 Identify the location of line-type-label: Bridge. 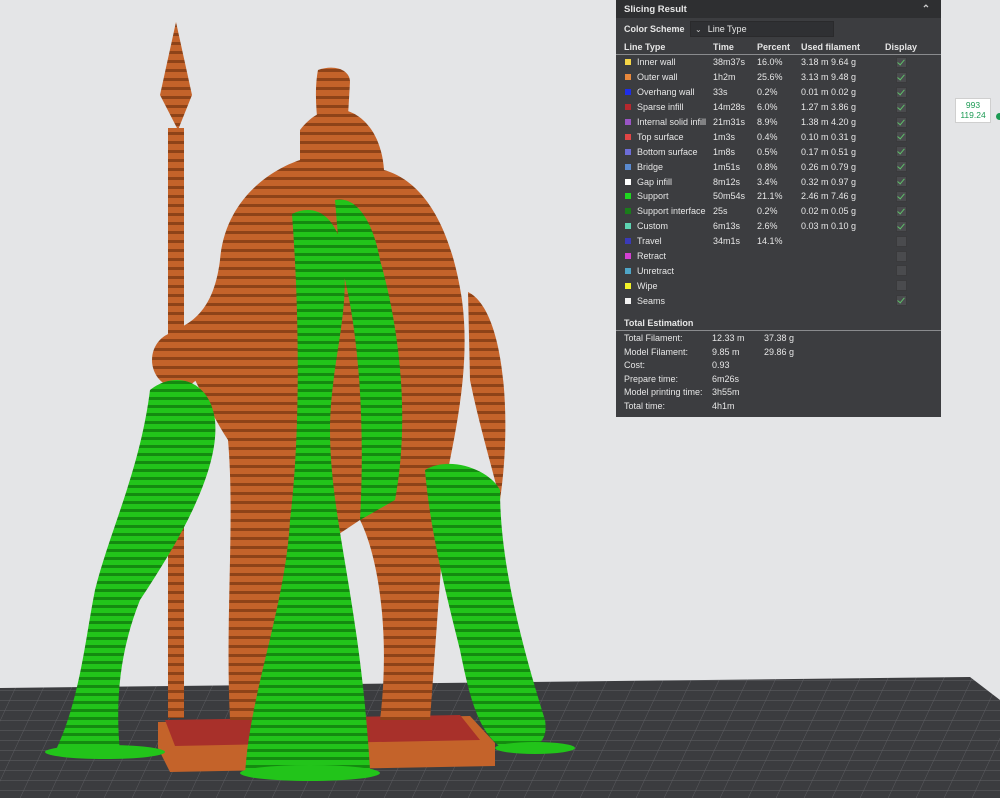
(650, 166).